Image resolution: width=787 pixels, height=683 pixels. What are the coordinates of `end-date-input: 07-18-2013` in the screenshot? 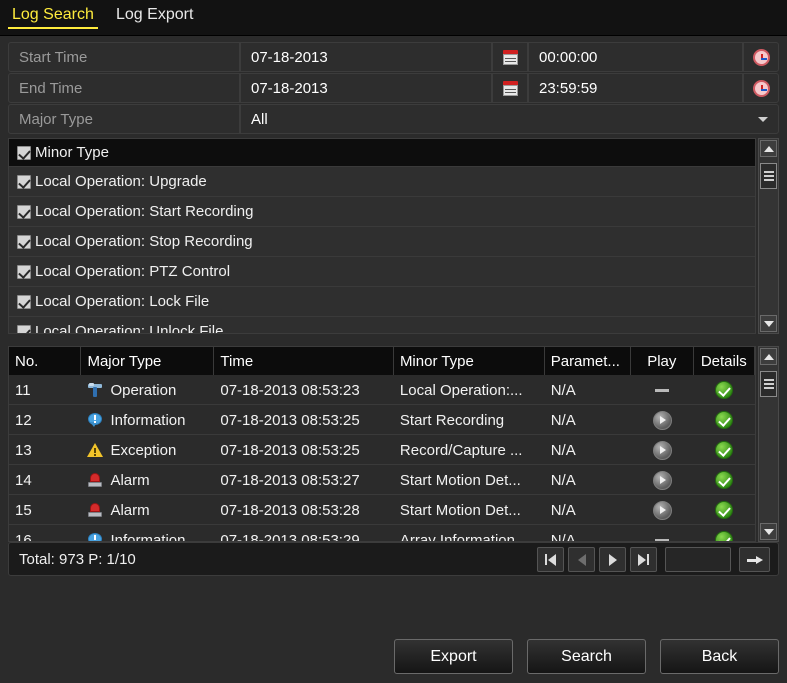 It's located at (366, 88).